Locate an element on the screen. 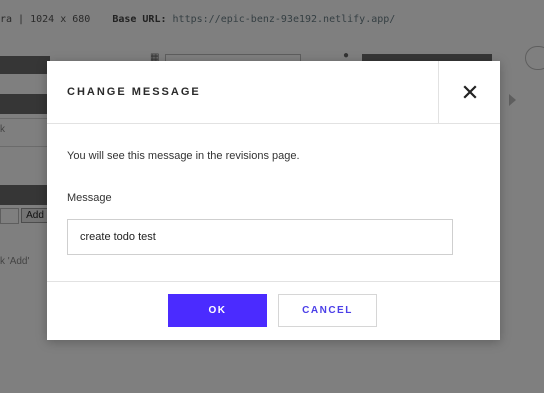  dialog-title: CHANGE MESSAGE is located at coordinates (134, 92).